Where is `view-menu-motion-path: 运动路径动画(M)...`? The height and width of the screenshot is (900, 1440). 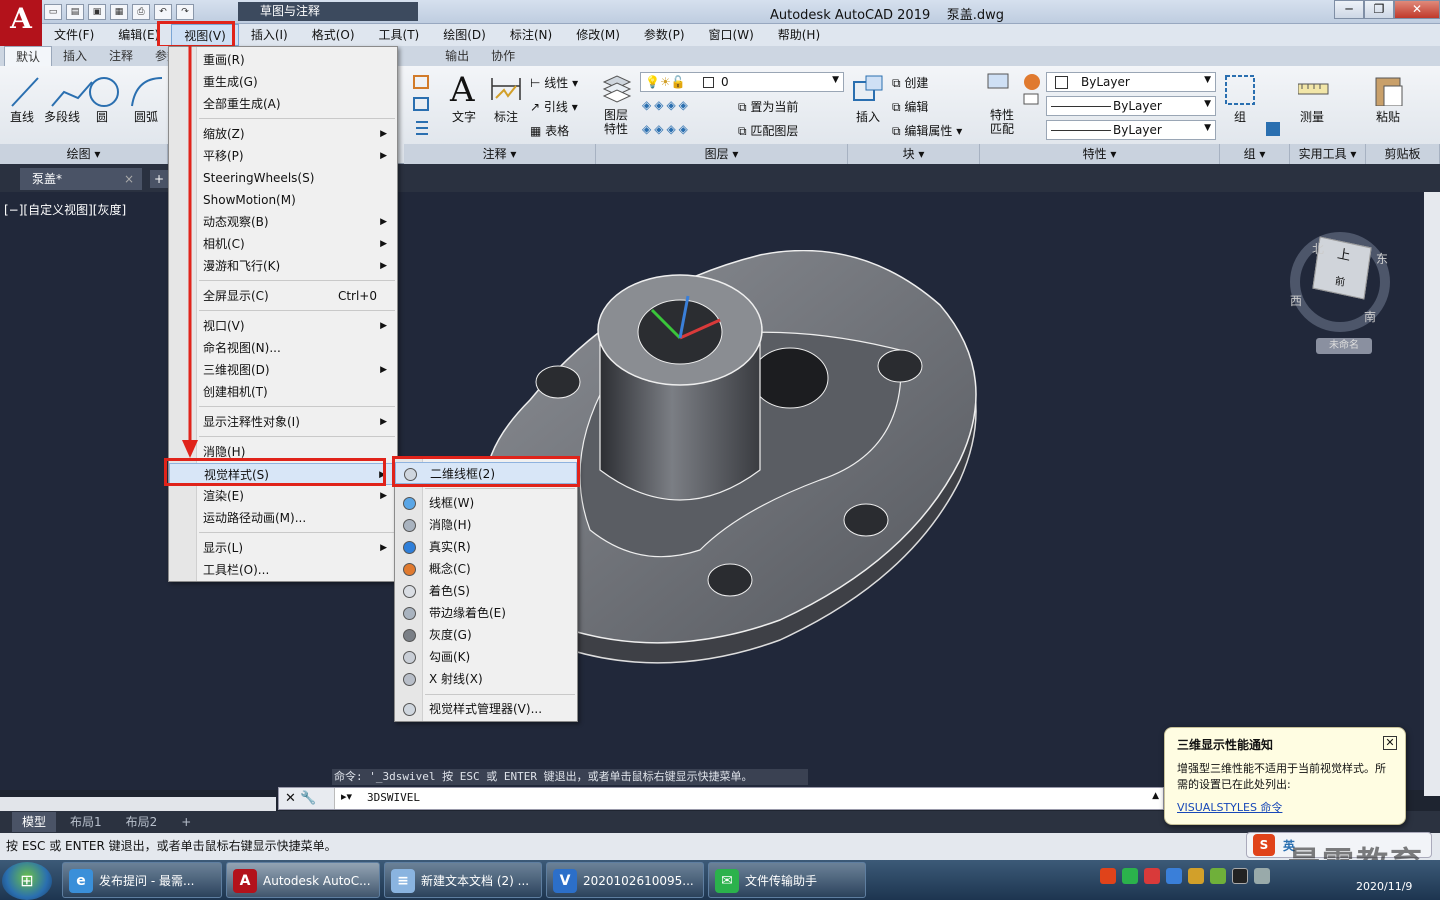 view-menu-motion-path: 运动路径动画(M)... is located at coordinates (283, 518).